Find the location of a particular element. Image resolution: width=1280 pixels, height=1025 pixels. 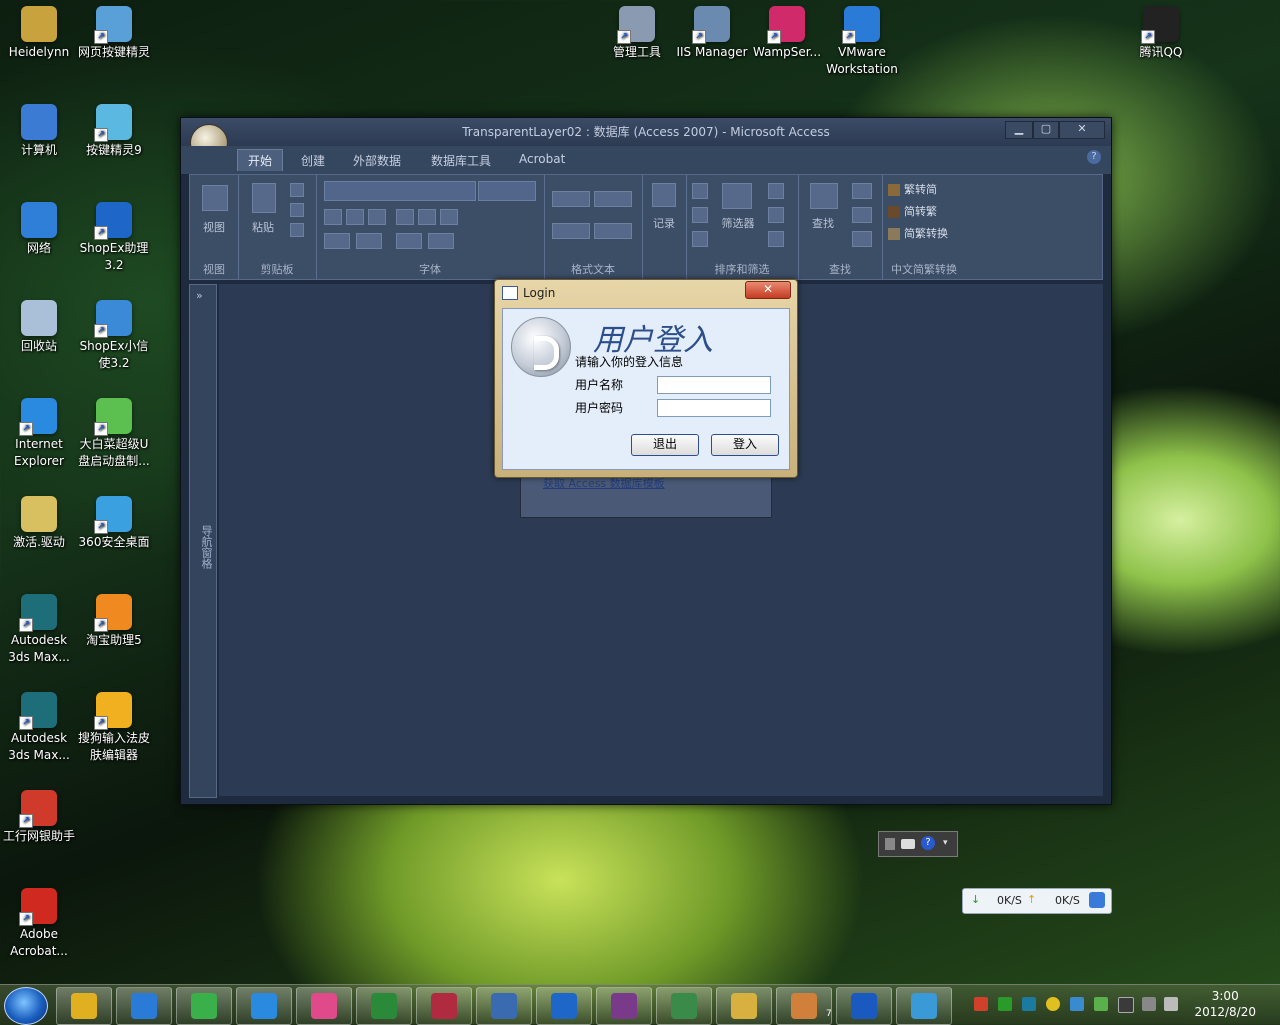

network-icon is located at coordinates (1149, 1004).